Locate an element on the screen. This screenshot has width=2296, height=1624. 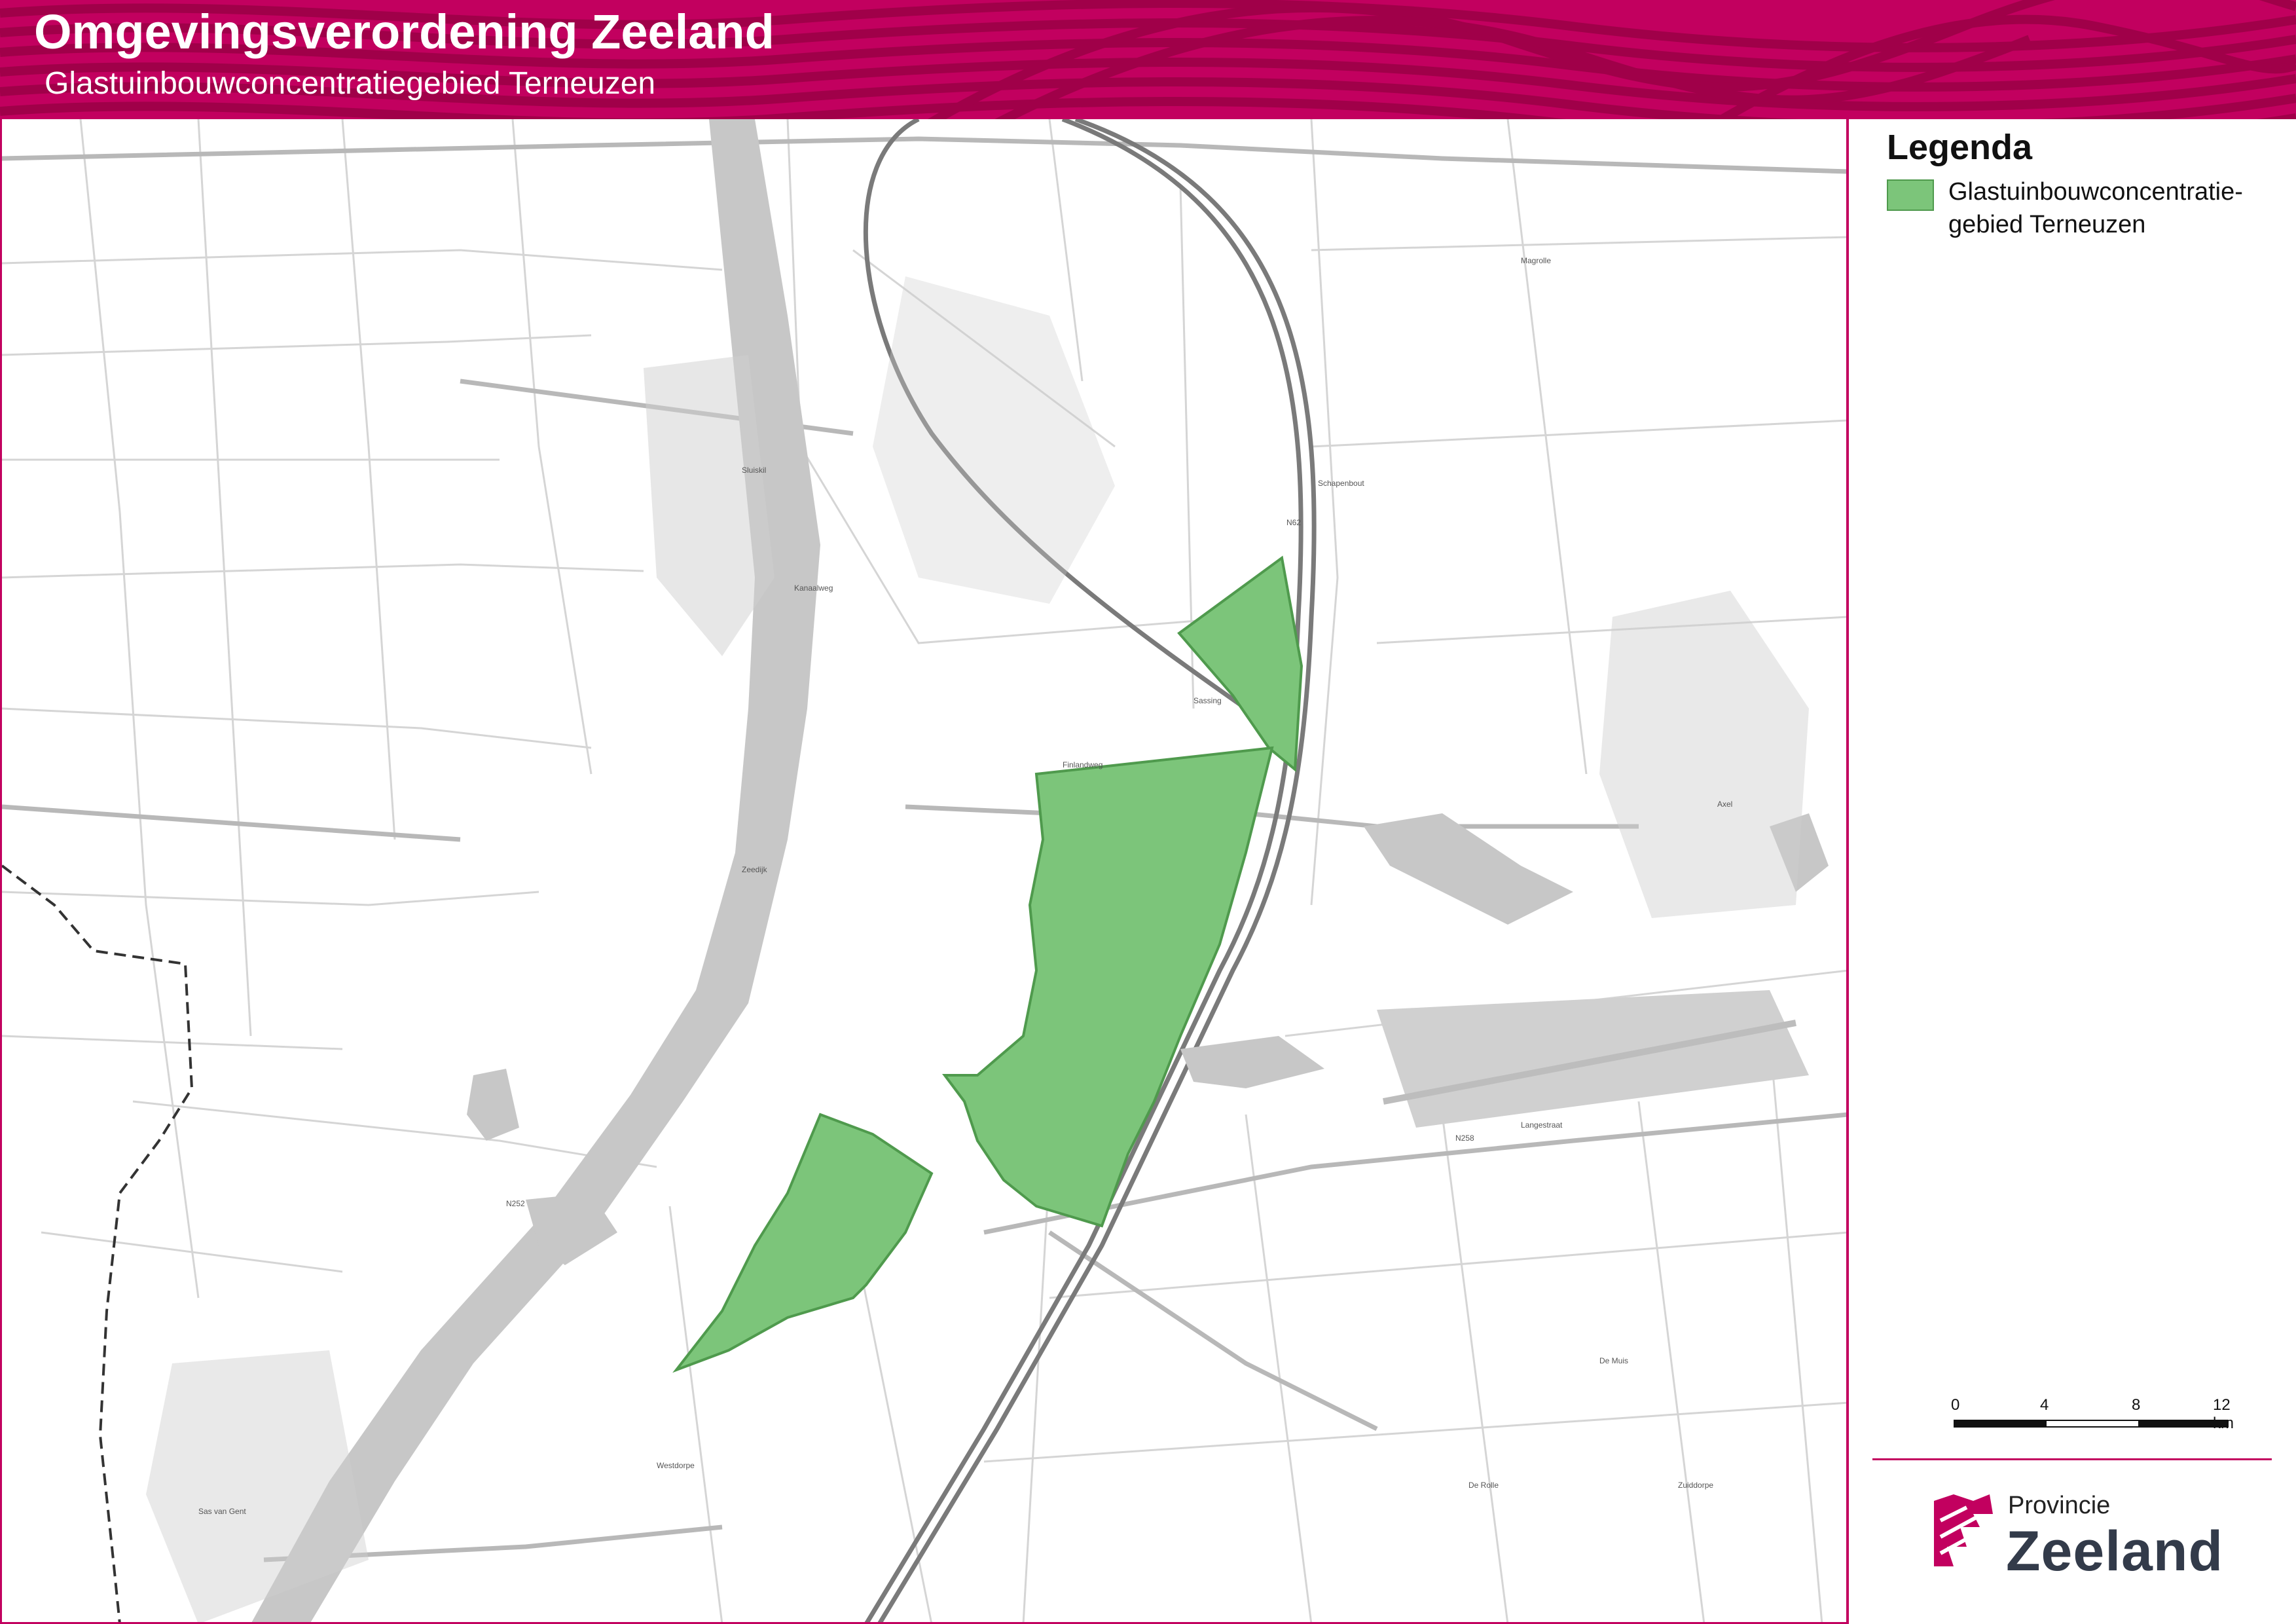
legend-item-label-line1: Glastuinbouwconcentratie- is located at coordinates (2095, 192).